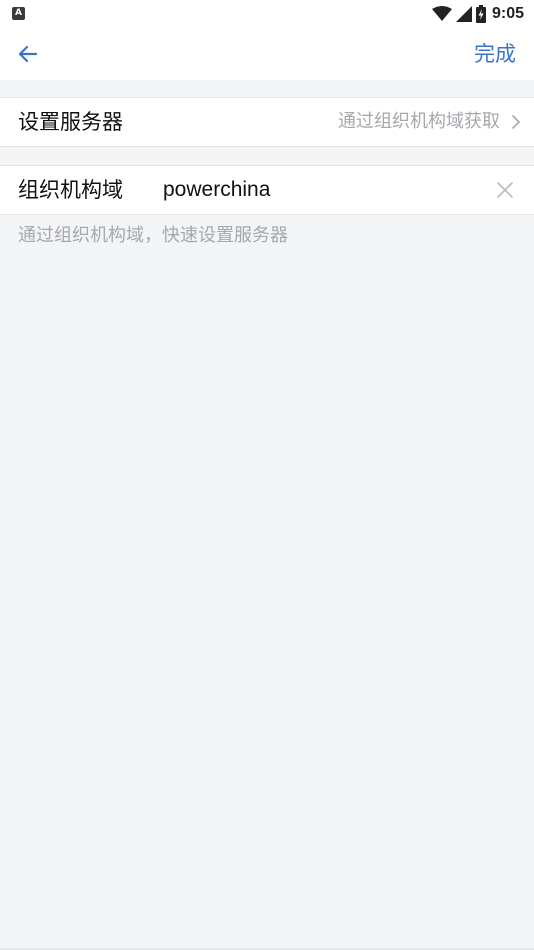  What do you see at coordinates (18, 13) in the screenshot?
I see `notification-icon: A` at bounding box center [18, 13].